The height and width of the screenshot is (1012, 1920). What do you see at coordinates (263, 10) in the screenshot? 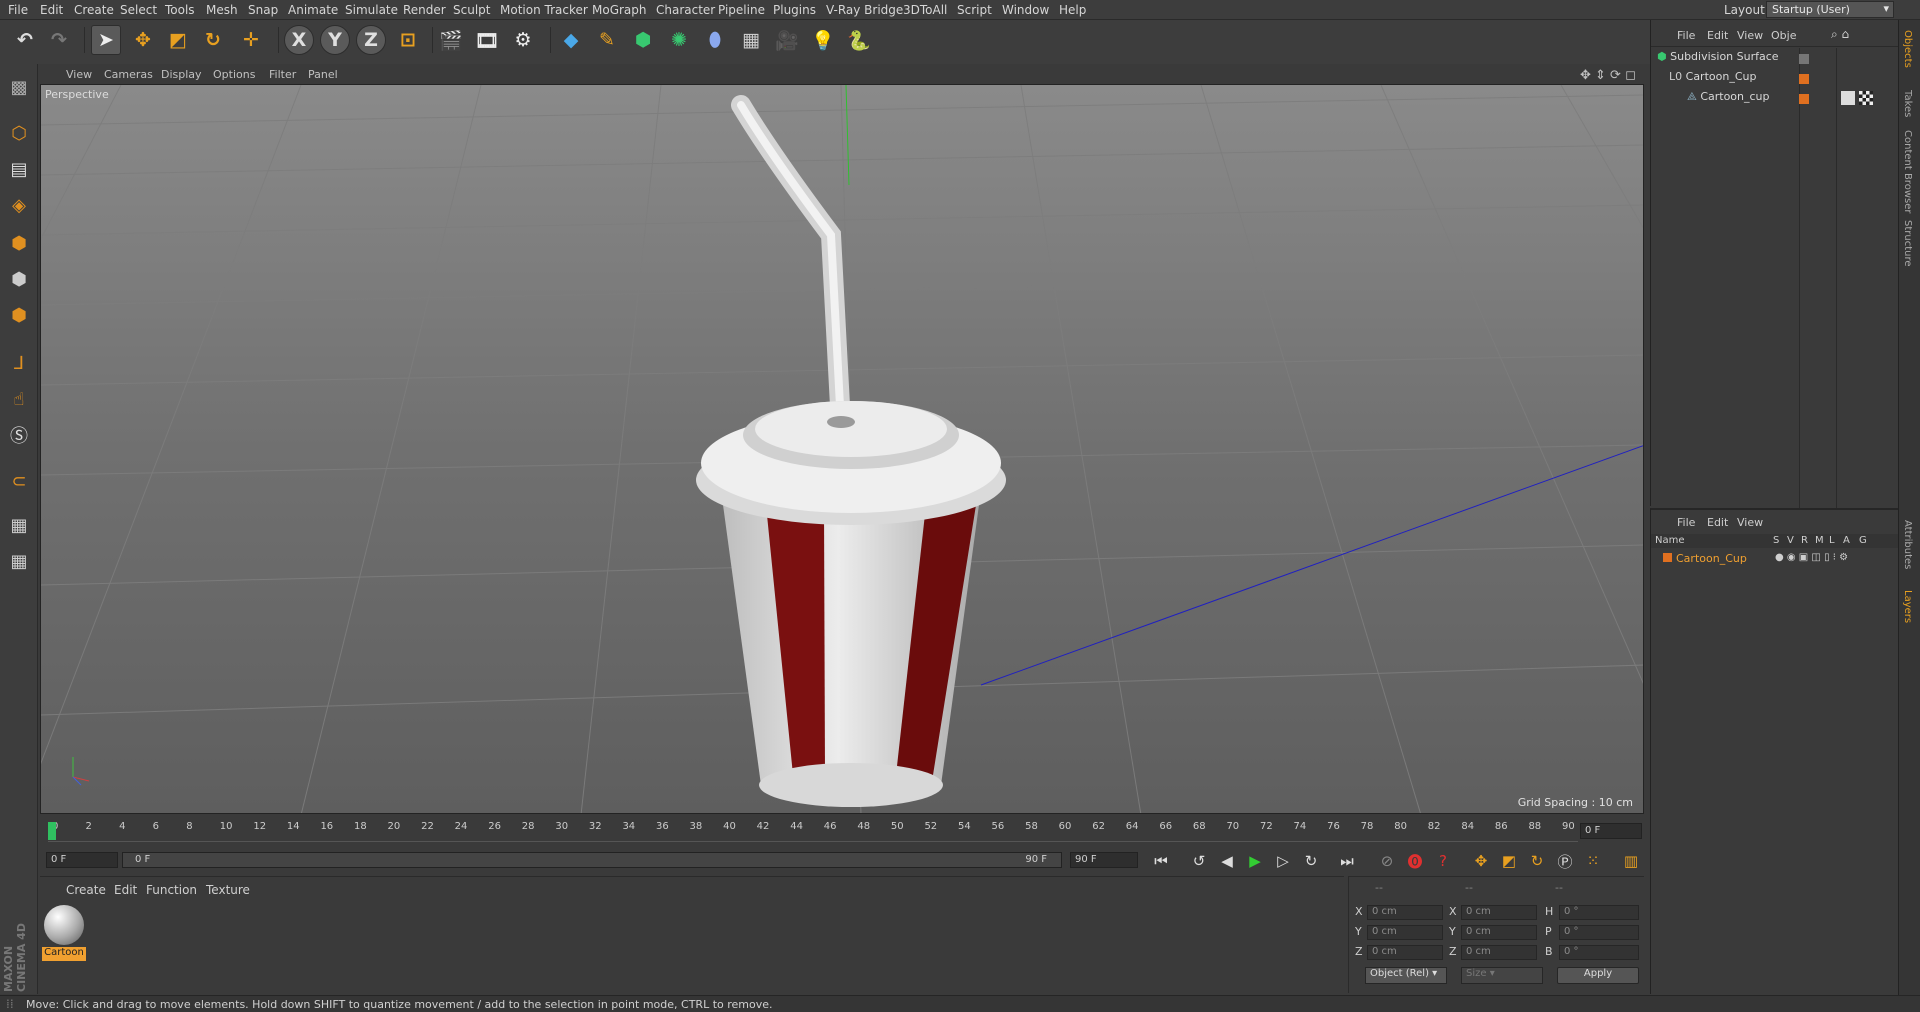
I see `menu-snap: Snap` at bounding box center [263, 10].